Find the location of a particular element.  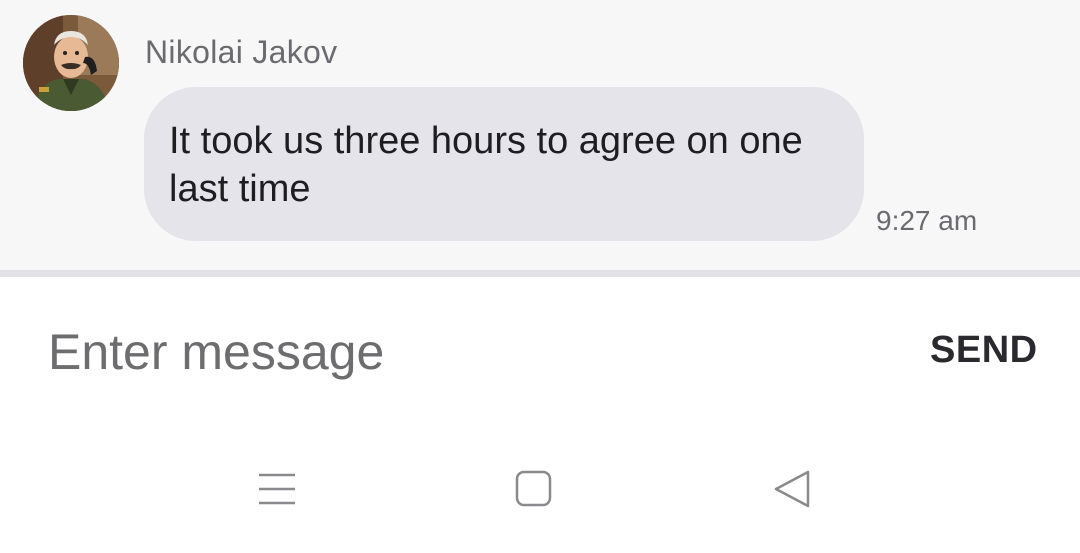

profile-avatar-icon is located at coordinates (71, 63).